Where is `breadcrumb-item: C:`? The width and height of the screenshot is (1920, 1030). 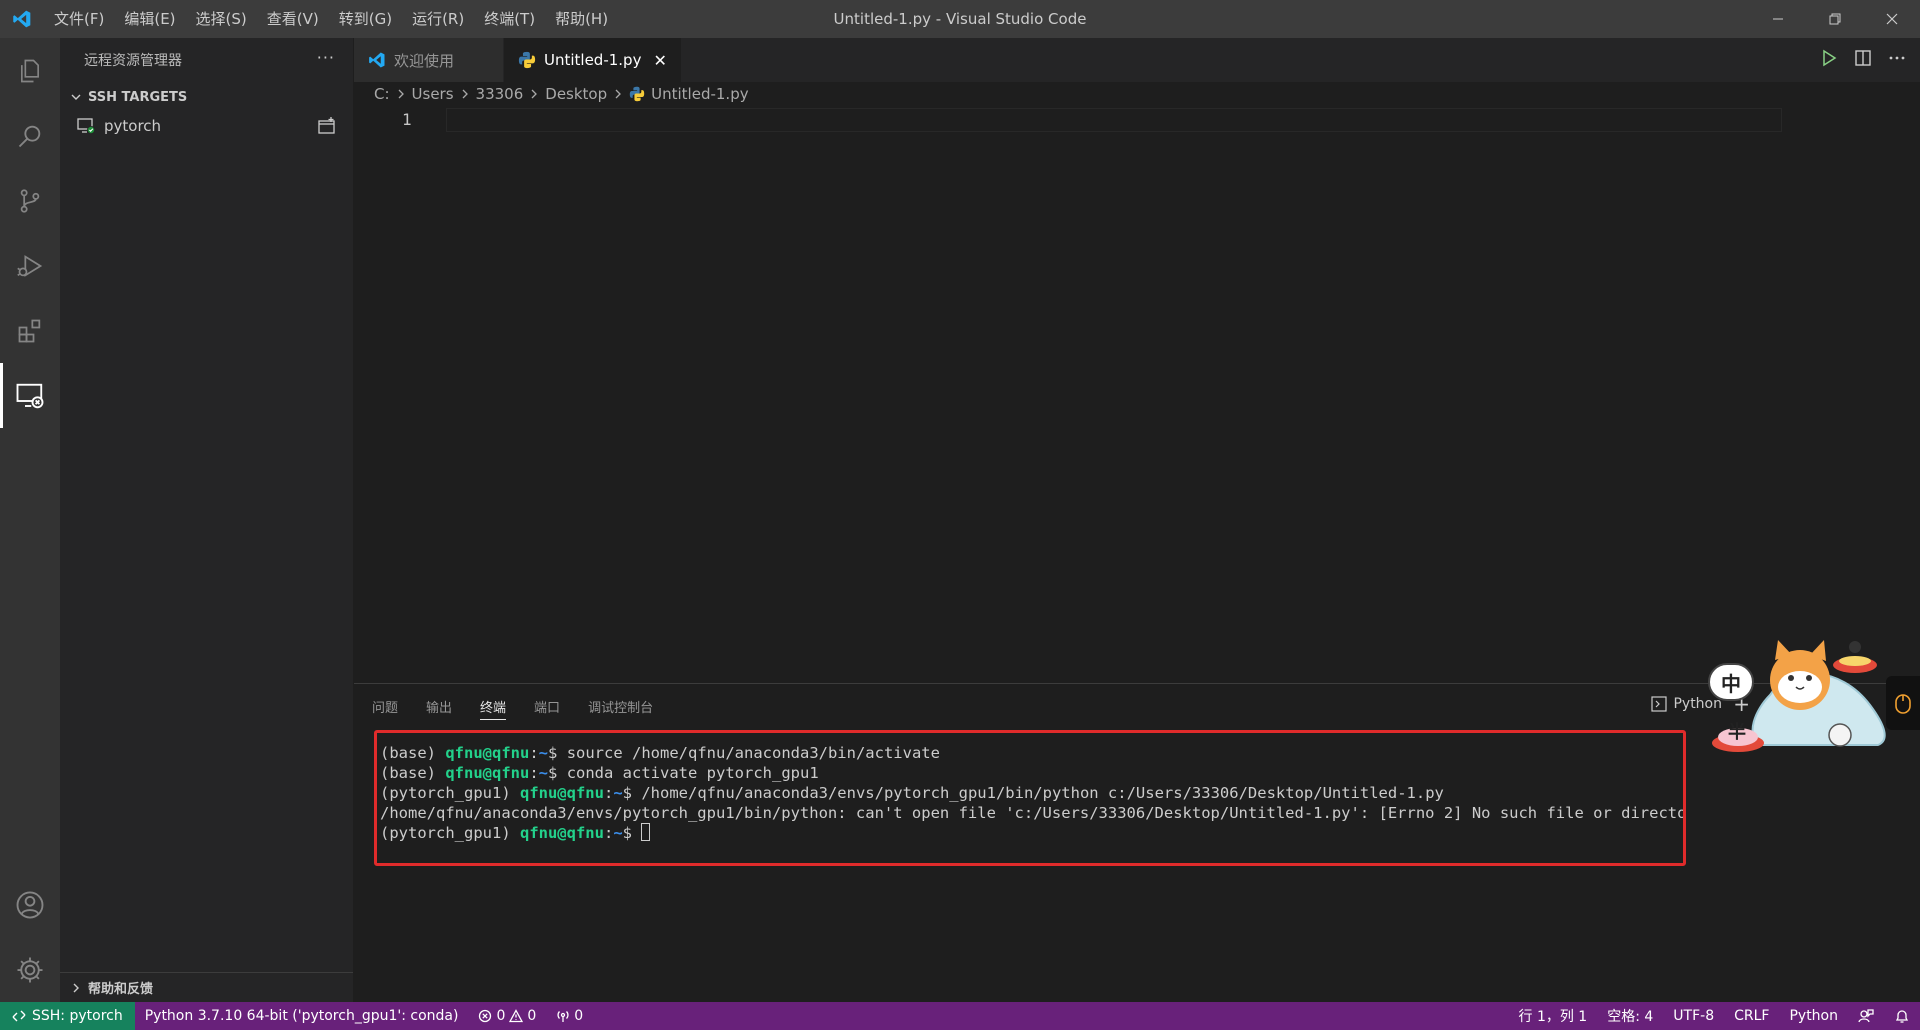
breadcrumb-item: C: is located at coordinates (382, 94).